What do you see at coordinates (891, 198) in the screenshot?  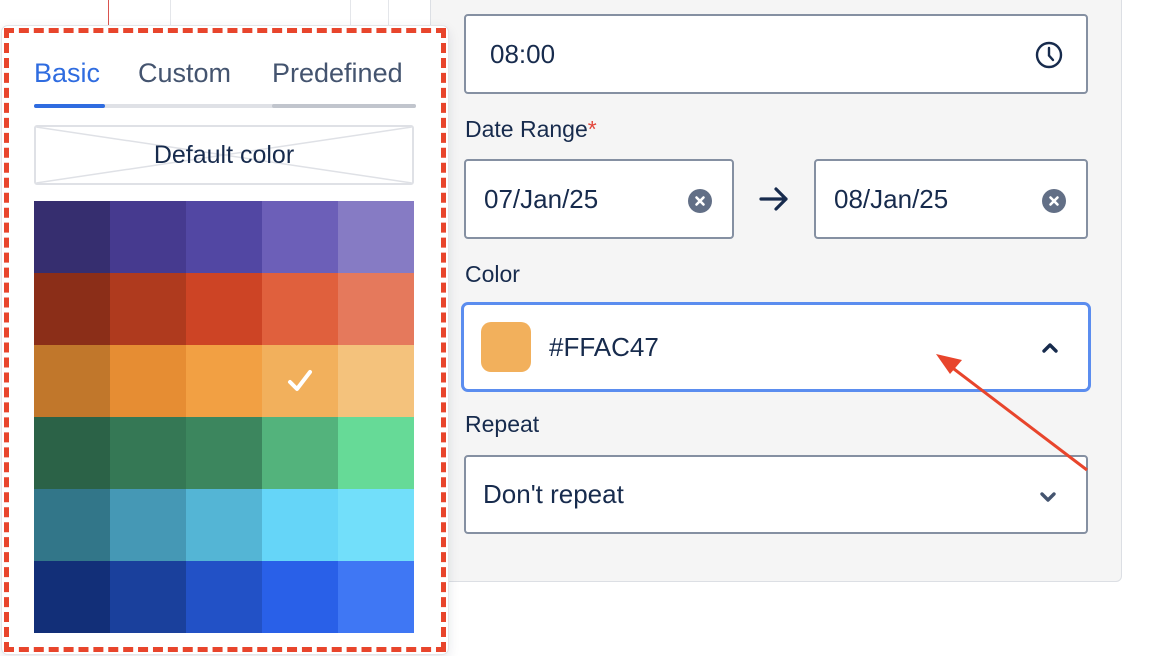 I see `end-date-value: 08/Jan/25` at bounding box center [891, 198].